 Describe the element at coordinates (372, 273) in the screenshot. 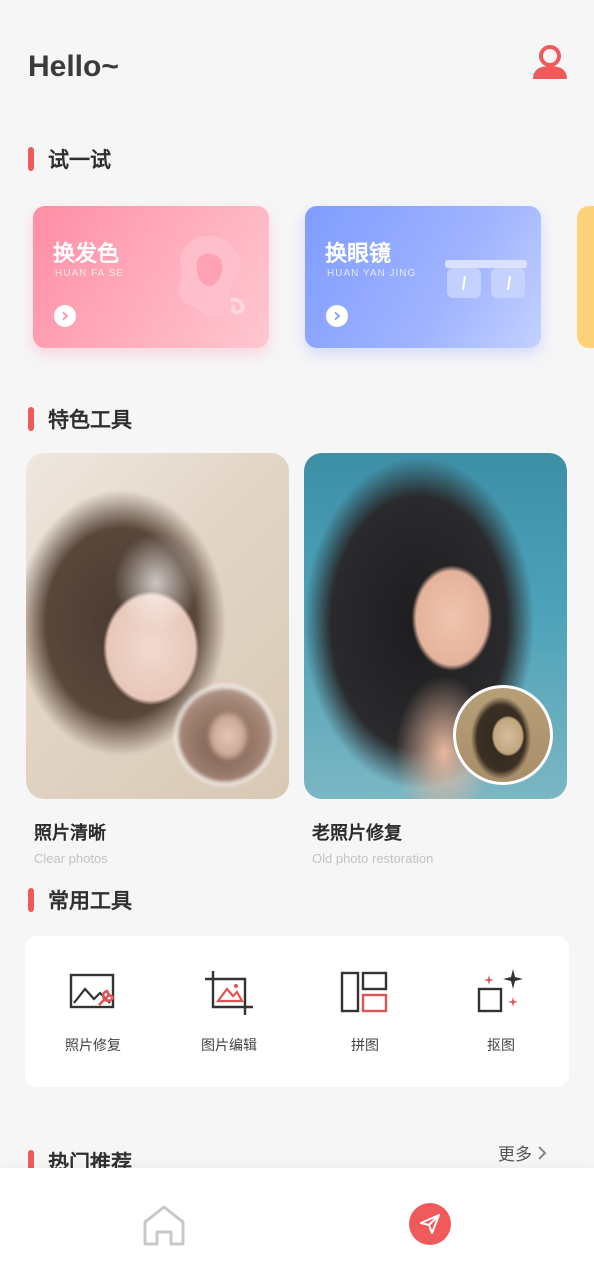

I see `try-card-subtitle: HUAN YAN JING` at that location.